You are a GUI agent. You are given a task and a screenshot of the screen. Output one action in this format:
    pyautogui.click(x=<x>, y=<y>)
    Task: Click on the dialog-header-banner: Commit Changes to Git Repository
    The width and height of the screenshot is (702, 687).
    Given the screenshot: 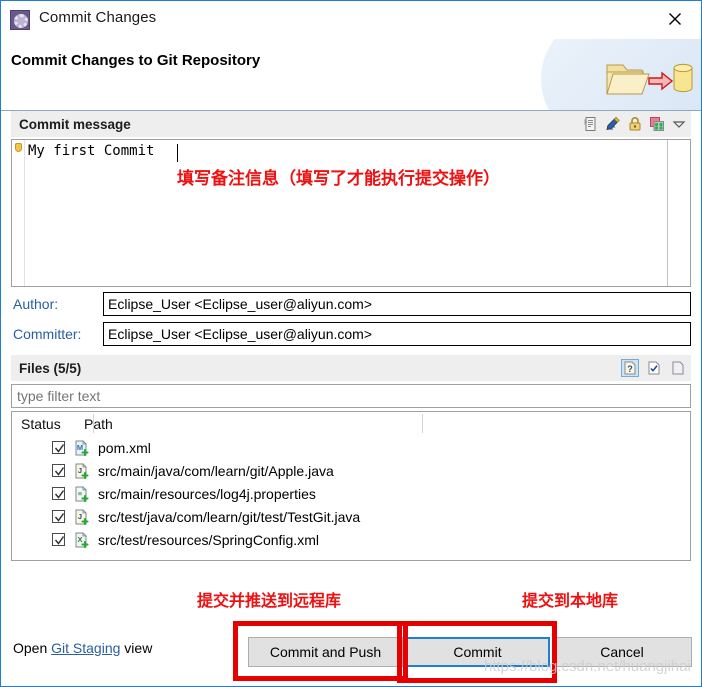 What is the action you would take?
    pyautogui.click(x=351, y=75)
    